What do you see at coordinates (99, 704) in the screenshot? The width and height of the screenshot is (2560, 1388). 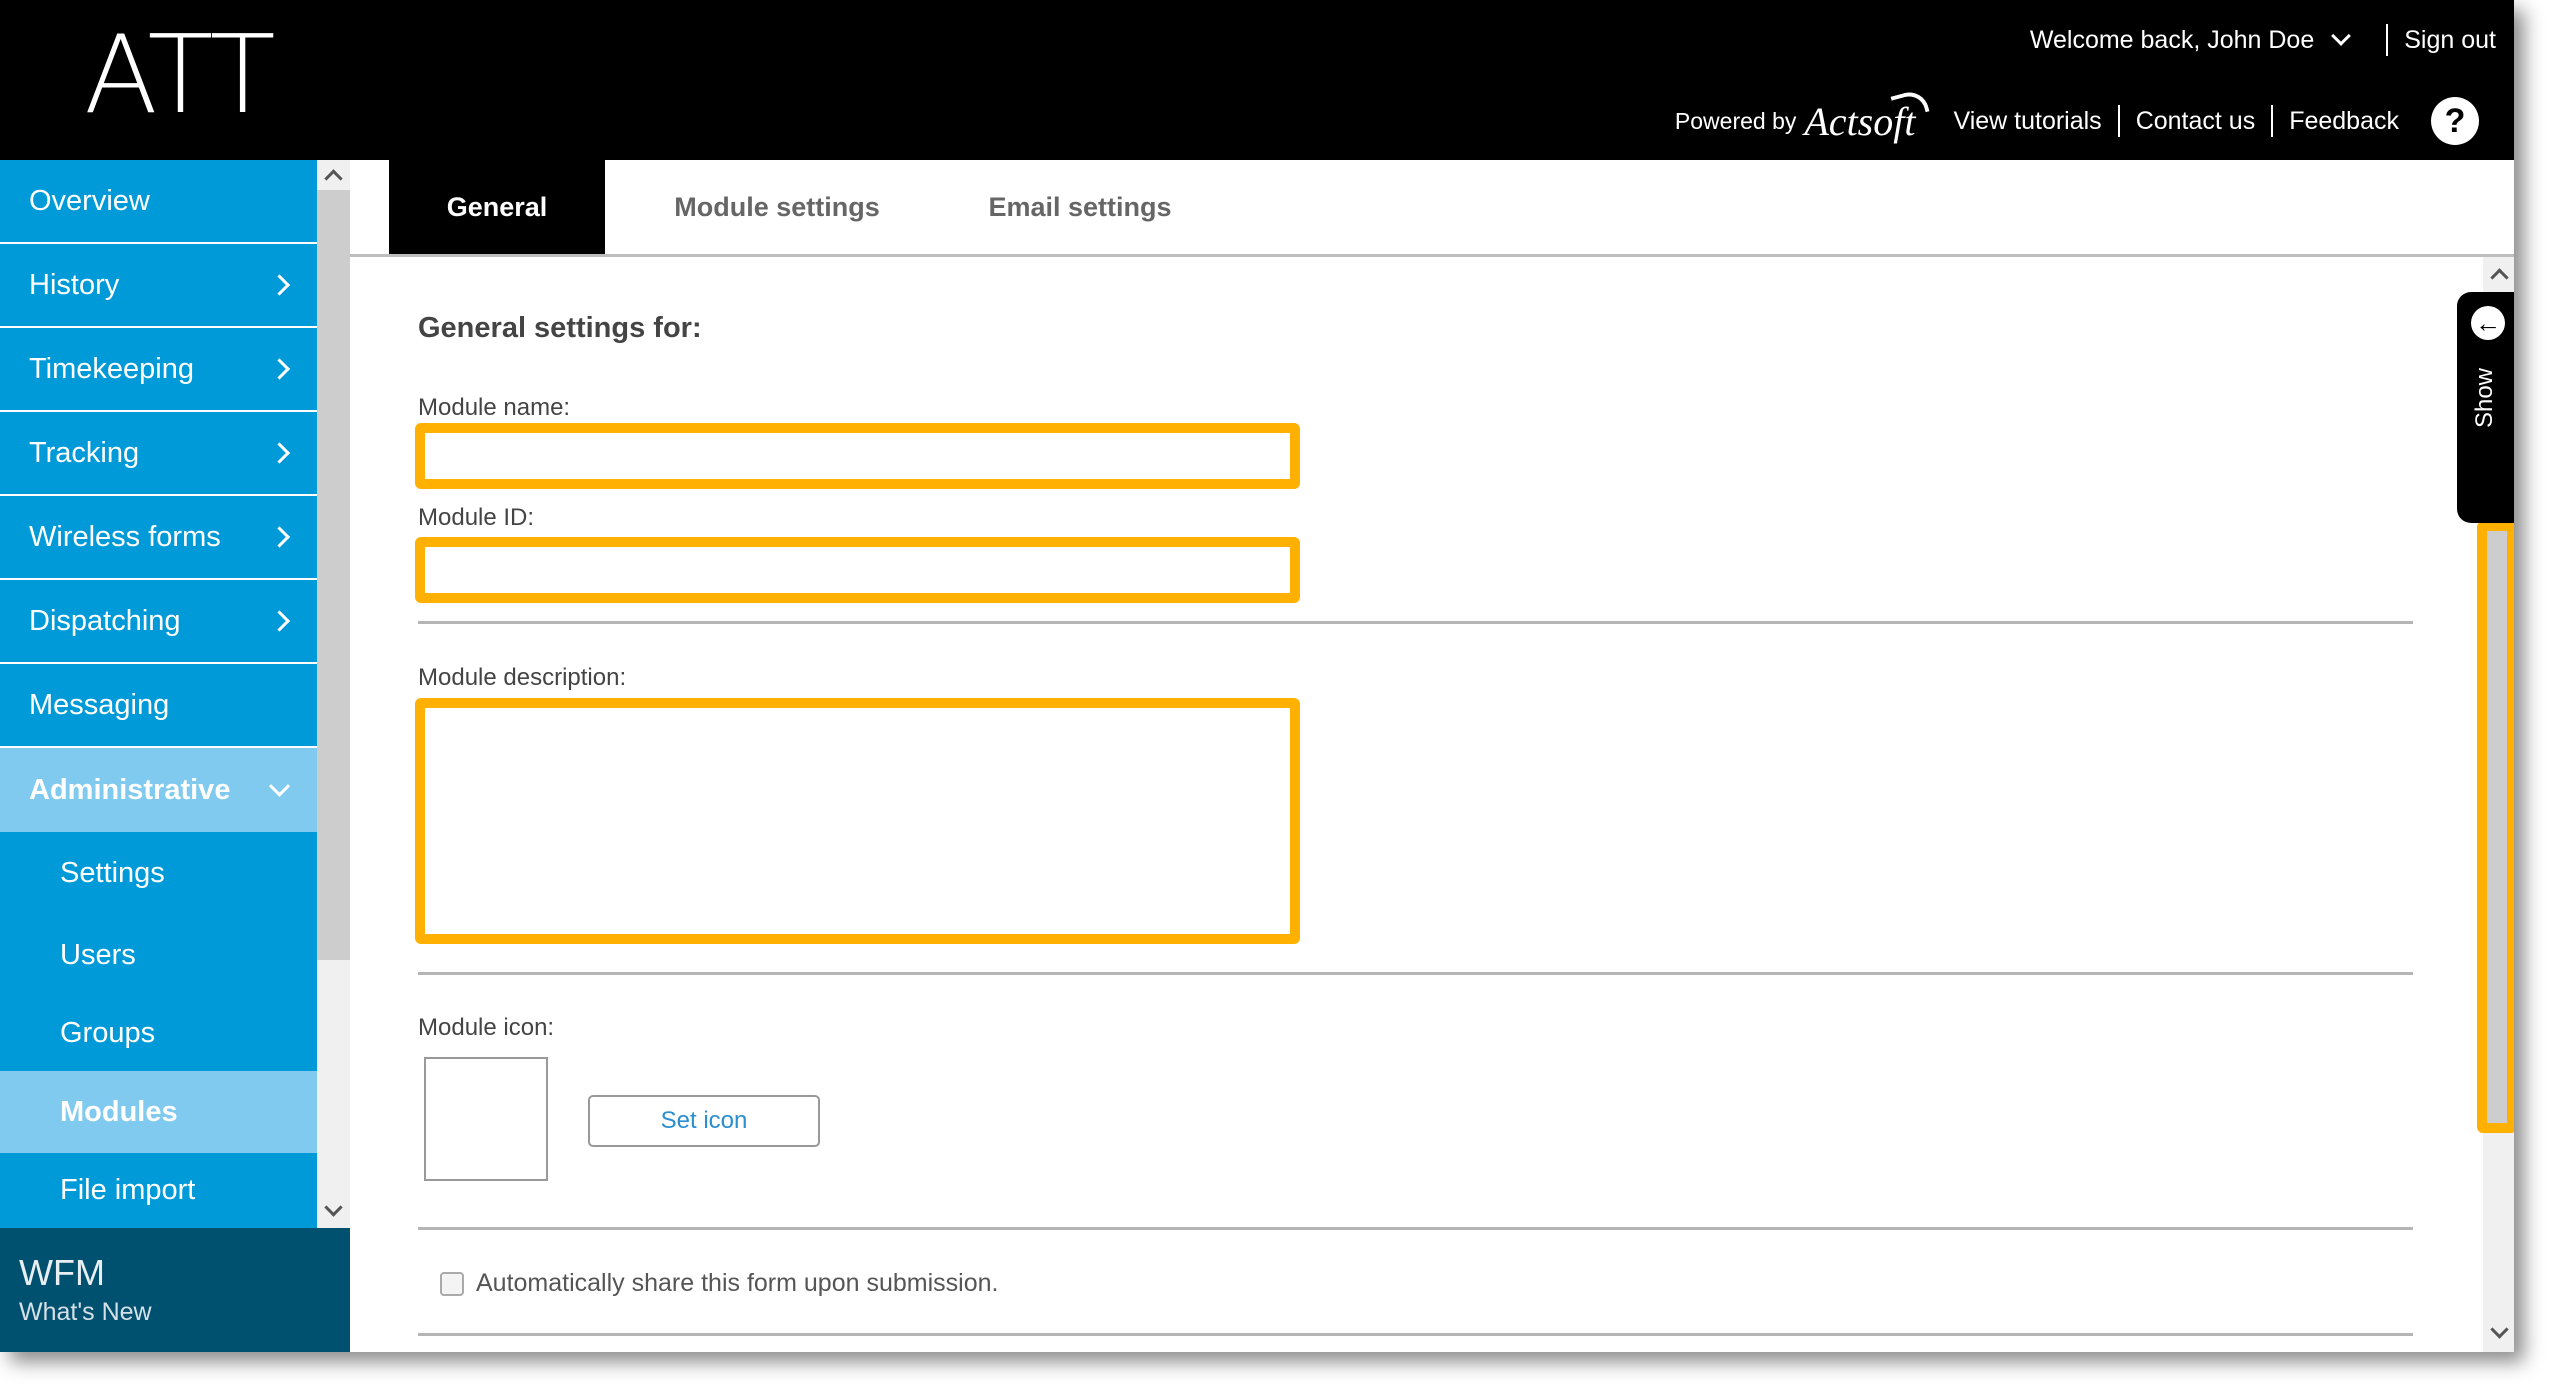 I see `sidebar-item-label: Messaging` at bounding box center [99, 704].